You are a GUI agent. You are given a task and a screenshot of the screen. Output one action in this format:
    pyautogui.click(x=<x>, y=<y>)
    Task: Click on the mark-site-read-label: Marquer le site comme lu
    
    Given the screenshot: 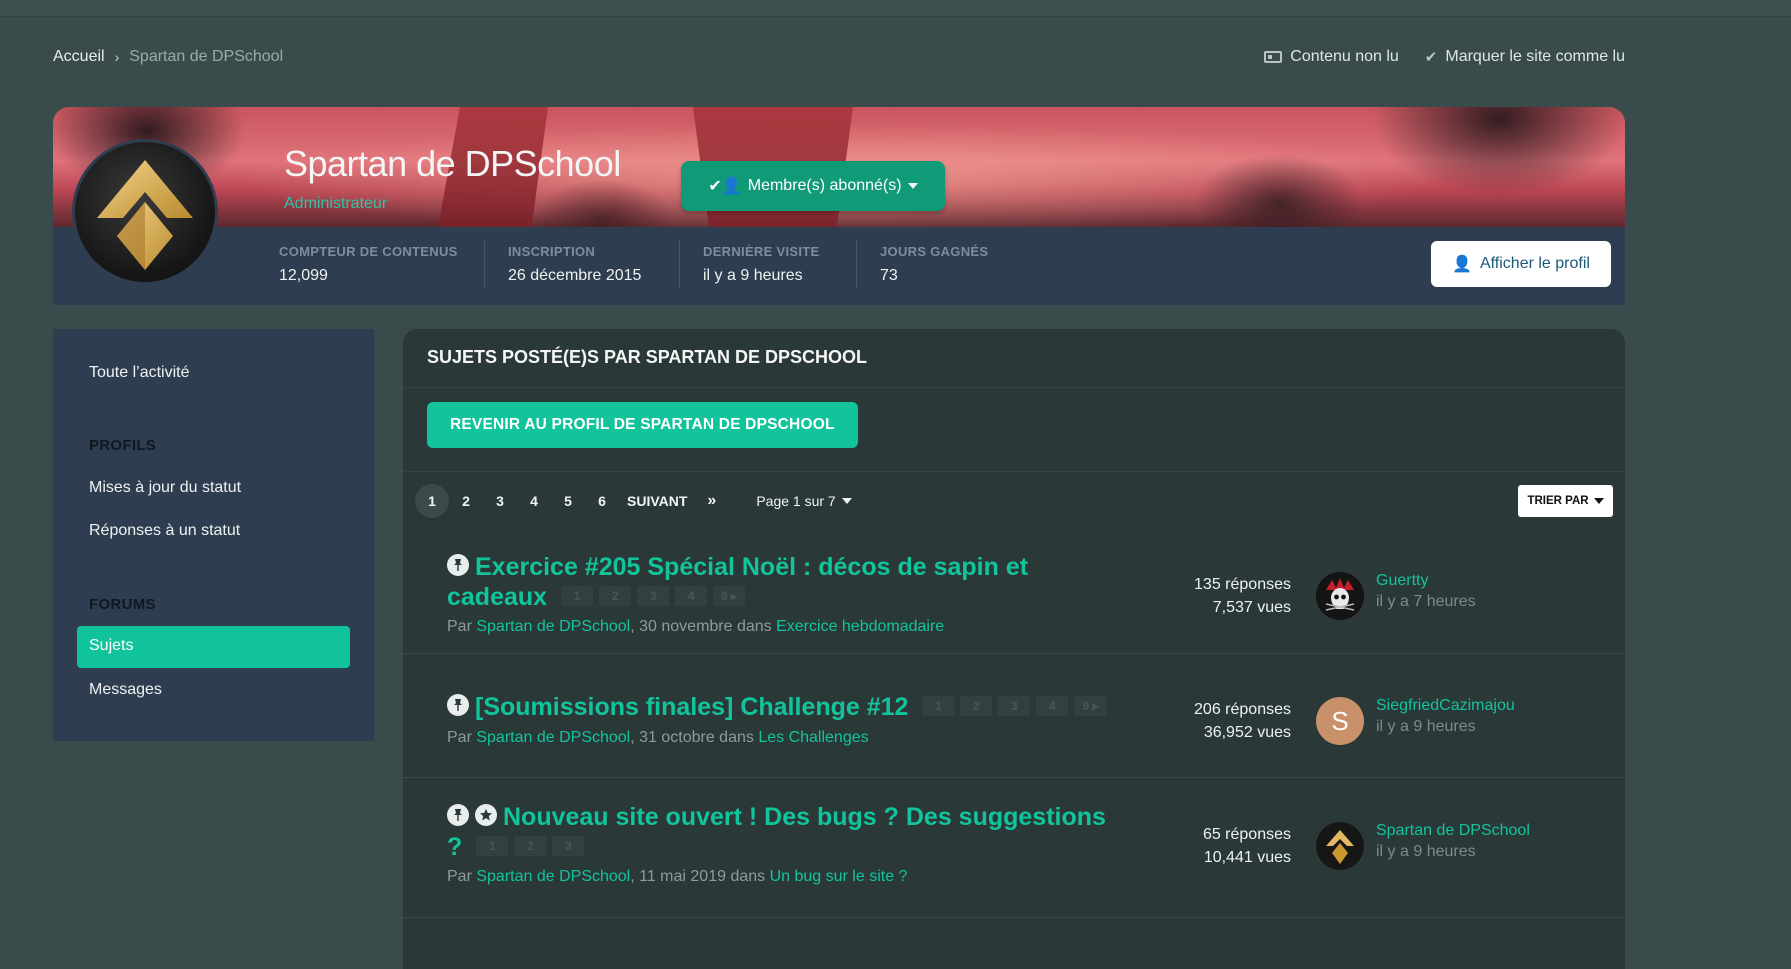 What is the action you would take?
    pyautogui.click(x=1535, y=56)
    